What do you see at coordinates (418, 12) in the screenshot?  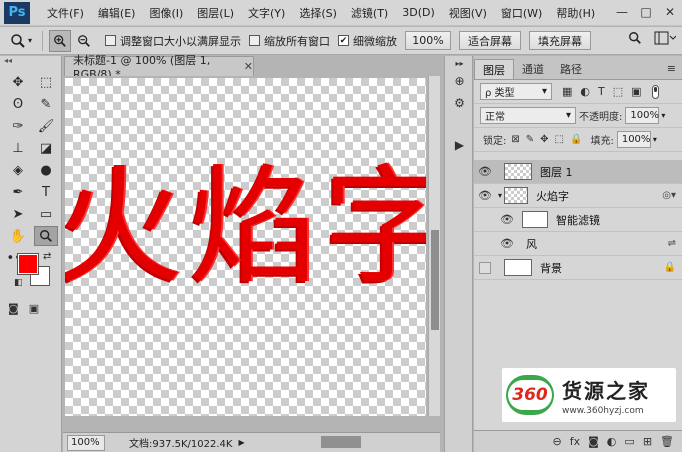 I see `menu-3d: 3D(D)` at bounding box center [418, 12].